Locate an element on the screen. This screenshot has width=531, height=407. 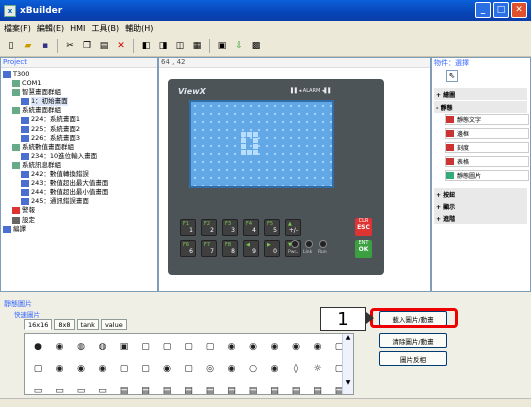
tab-16x16: 16x16 is located at coordinates (38, 324).